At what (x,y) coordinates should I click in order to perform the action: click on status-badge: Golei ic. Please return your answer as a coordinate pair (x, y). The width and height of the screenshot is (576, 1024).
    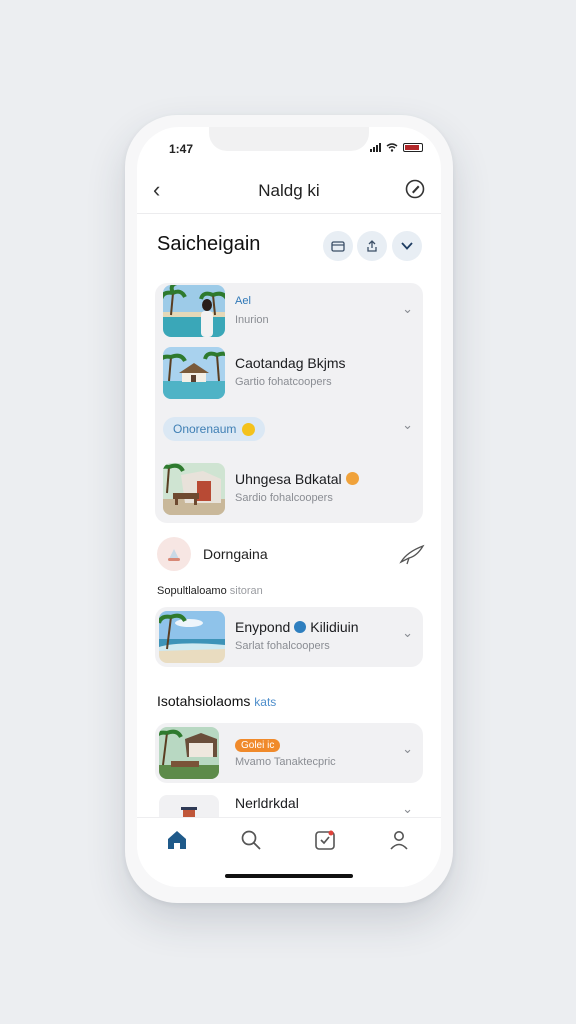
    Looking at the image, I should click on (258, 745).